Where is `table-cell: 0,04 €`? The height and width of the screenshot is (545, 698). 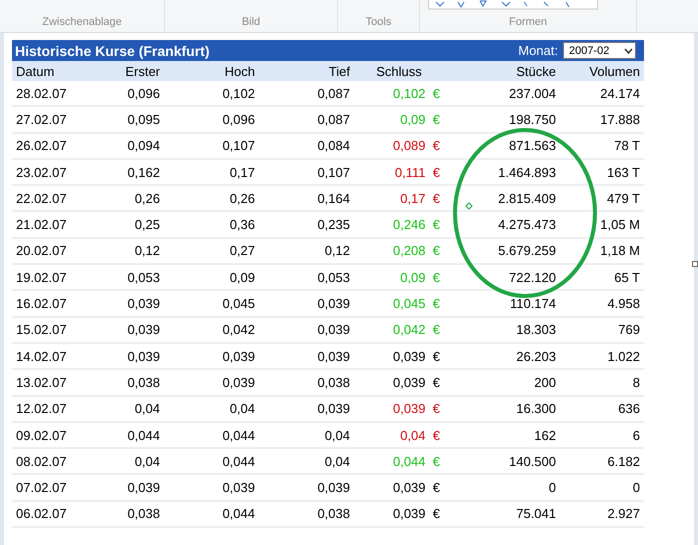
table-cell: 0,04 € is located at coordinates (420, 435).